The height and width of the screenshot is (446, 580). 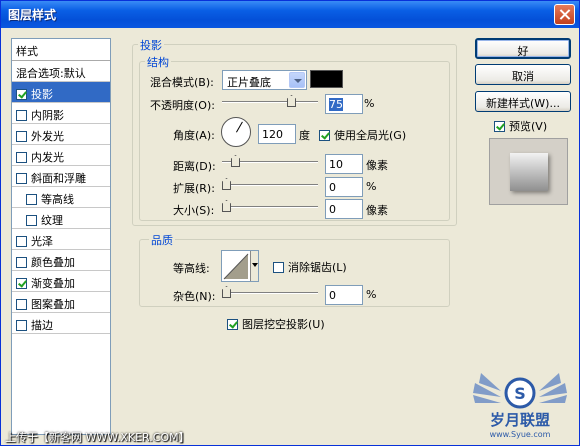 What do you see at coordinates (529, 172) in the screenshot?
I see `preview-swatch` at bounding box center [529, 172].